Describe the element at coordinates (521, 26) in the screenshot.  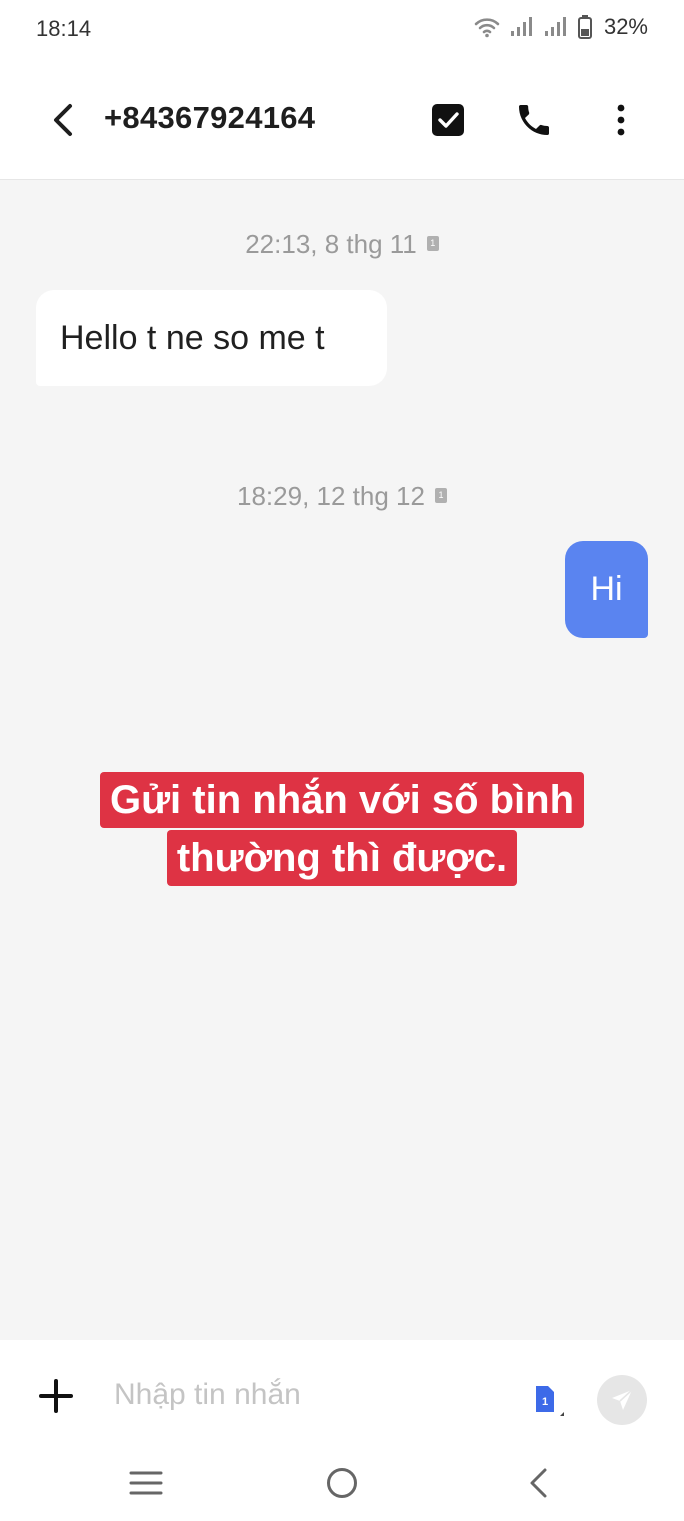
I see `signal-sim1-icon` at that location.